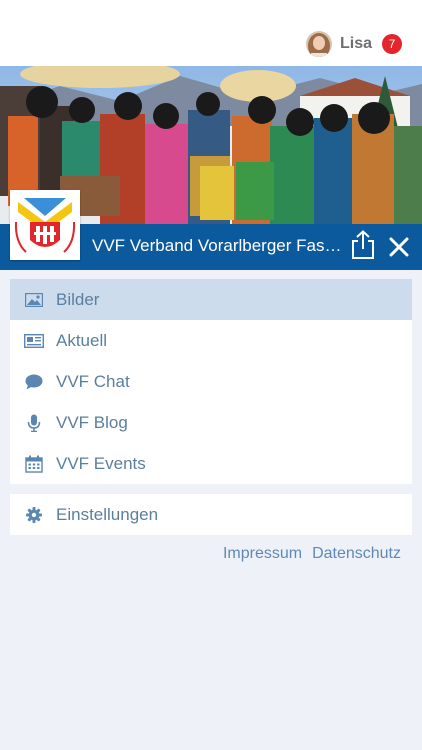 This screenshot has height=750, width=422. I want to click on close-button, so click(399, 247).